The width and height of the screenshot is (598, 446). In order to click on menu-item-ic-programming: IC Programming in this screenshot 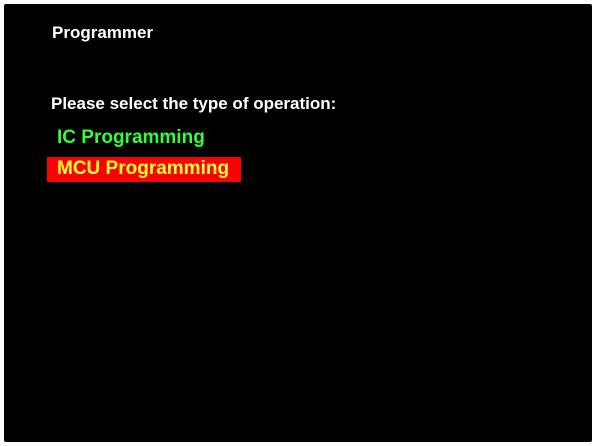, I will do `click(144, 138)`.